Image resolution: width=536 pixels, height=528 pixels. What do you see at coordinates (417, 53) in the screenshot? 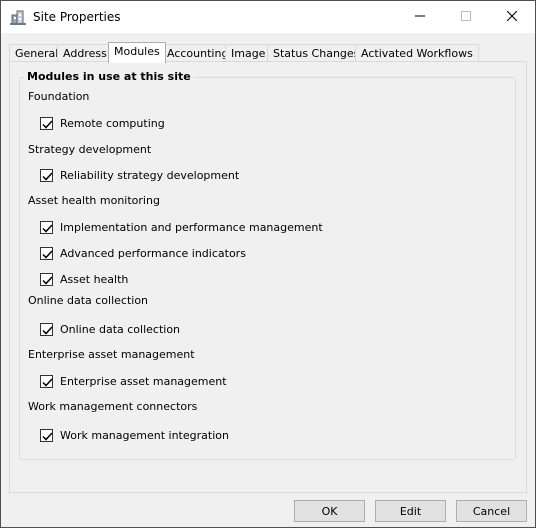
I see `tab-label: Activated Workflows` at bounding box center [417, 53].